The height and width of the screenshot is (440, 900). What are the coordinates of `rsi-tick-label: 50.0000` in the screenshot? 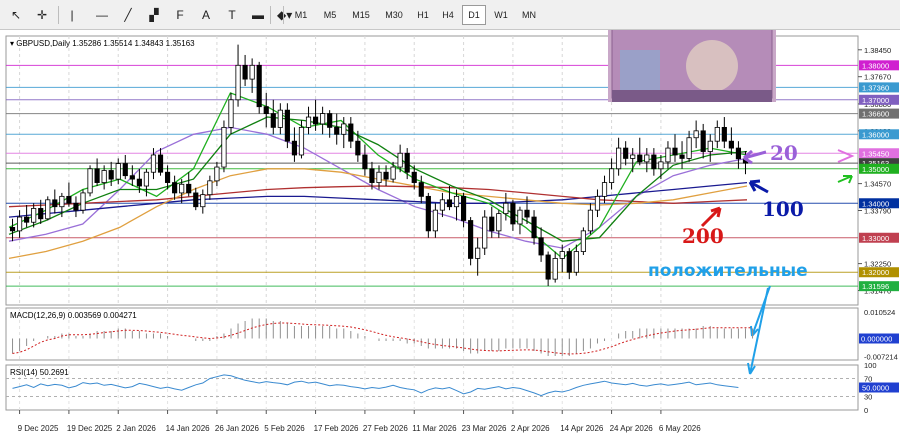 It's located at (875, 388).